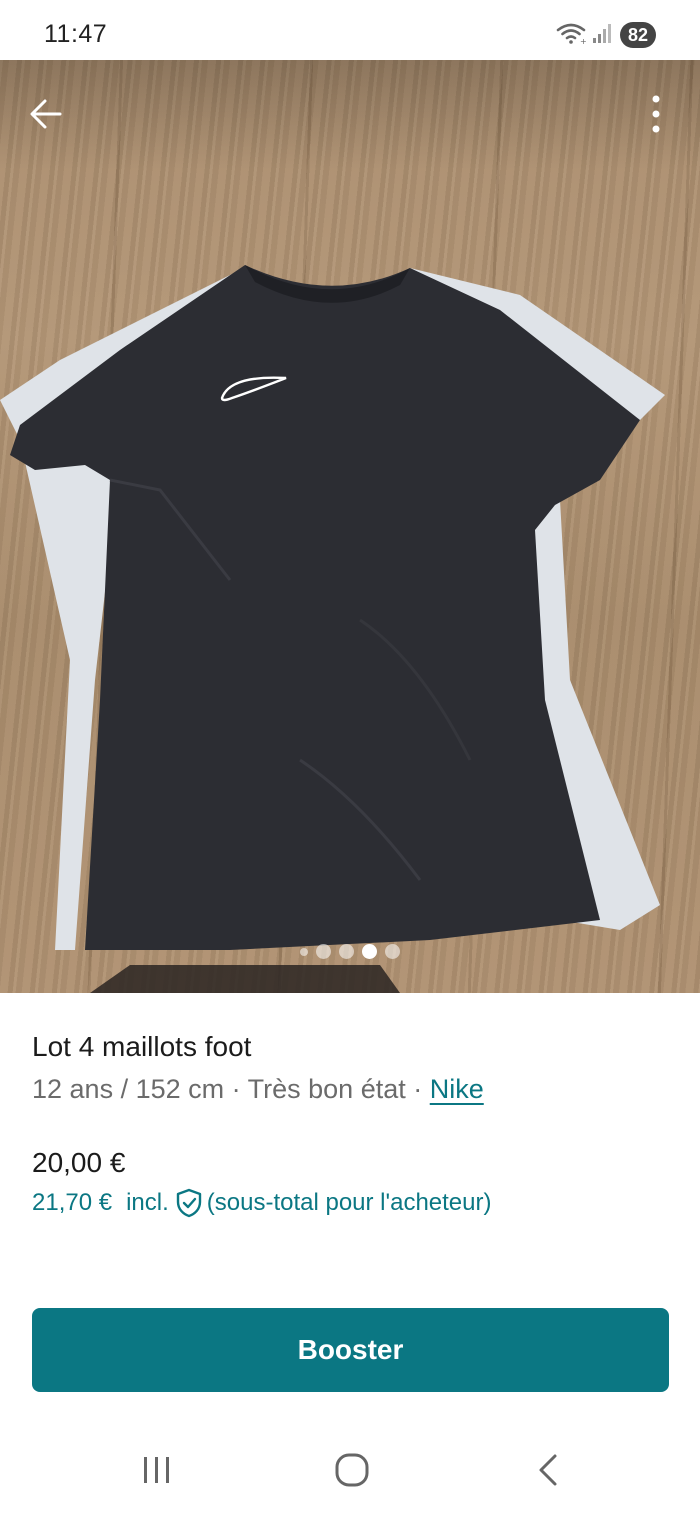 The width and height of the screenshot is (700, 1517). I want to click on more-options-button, so click(656, 116).